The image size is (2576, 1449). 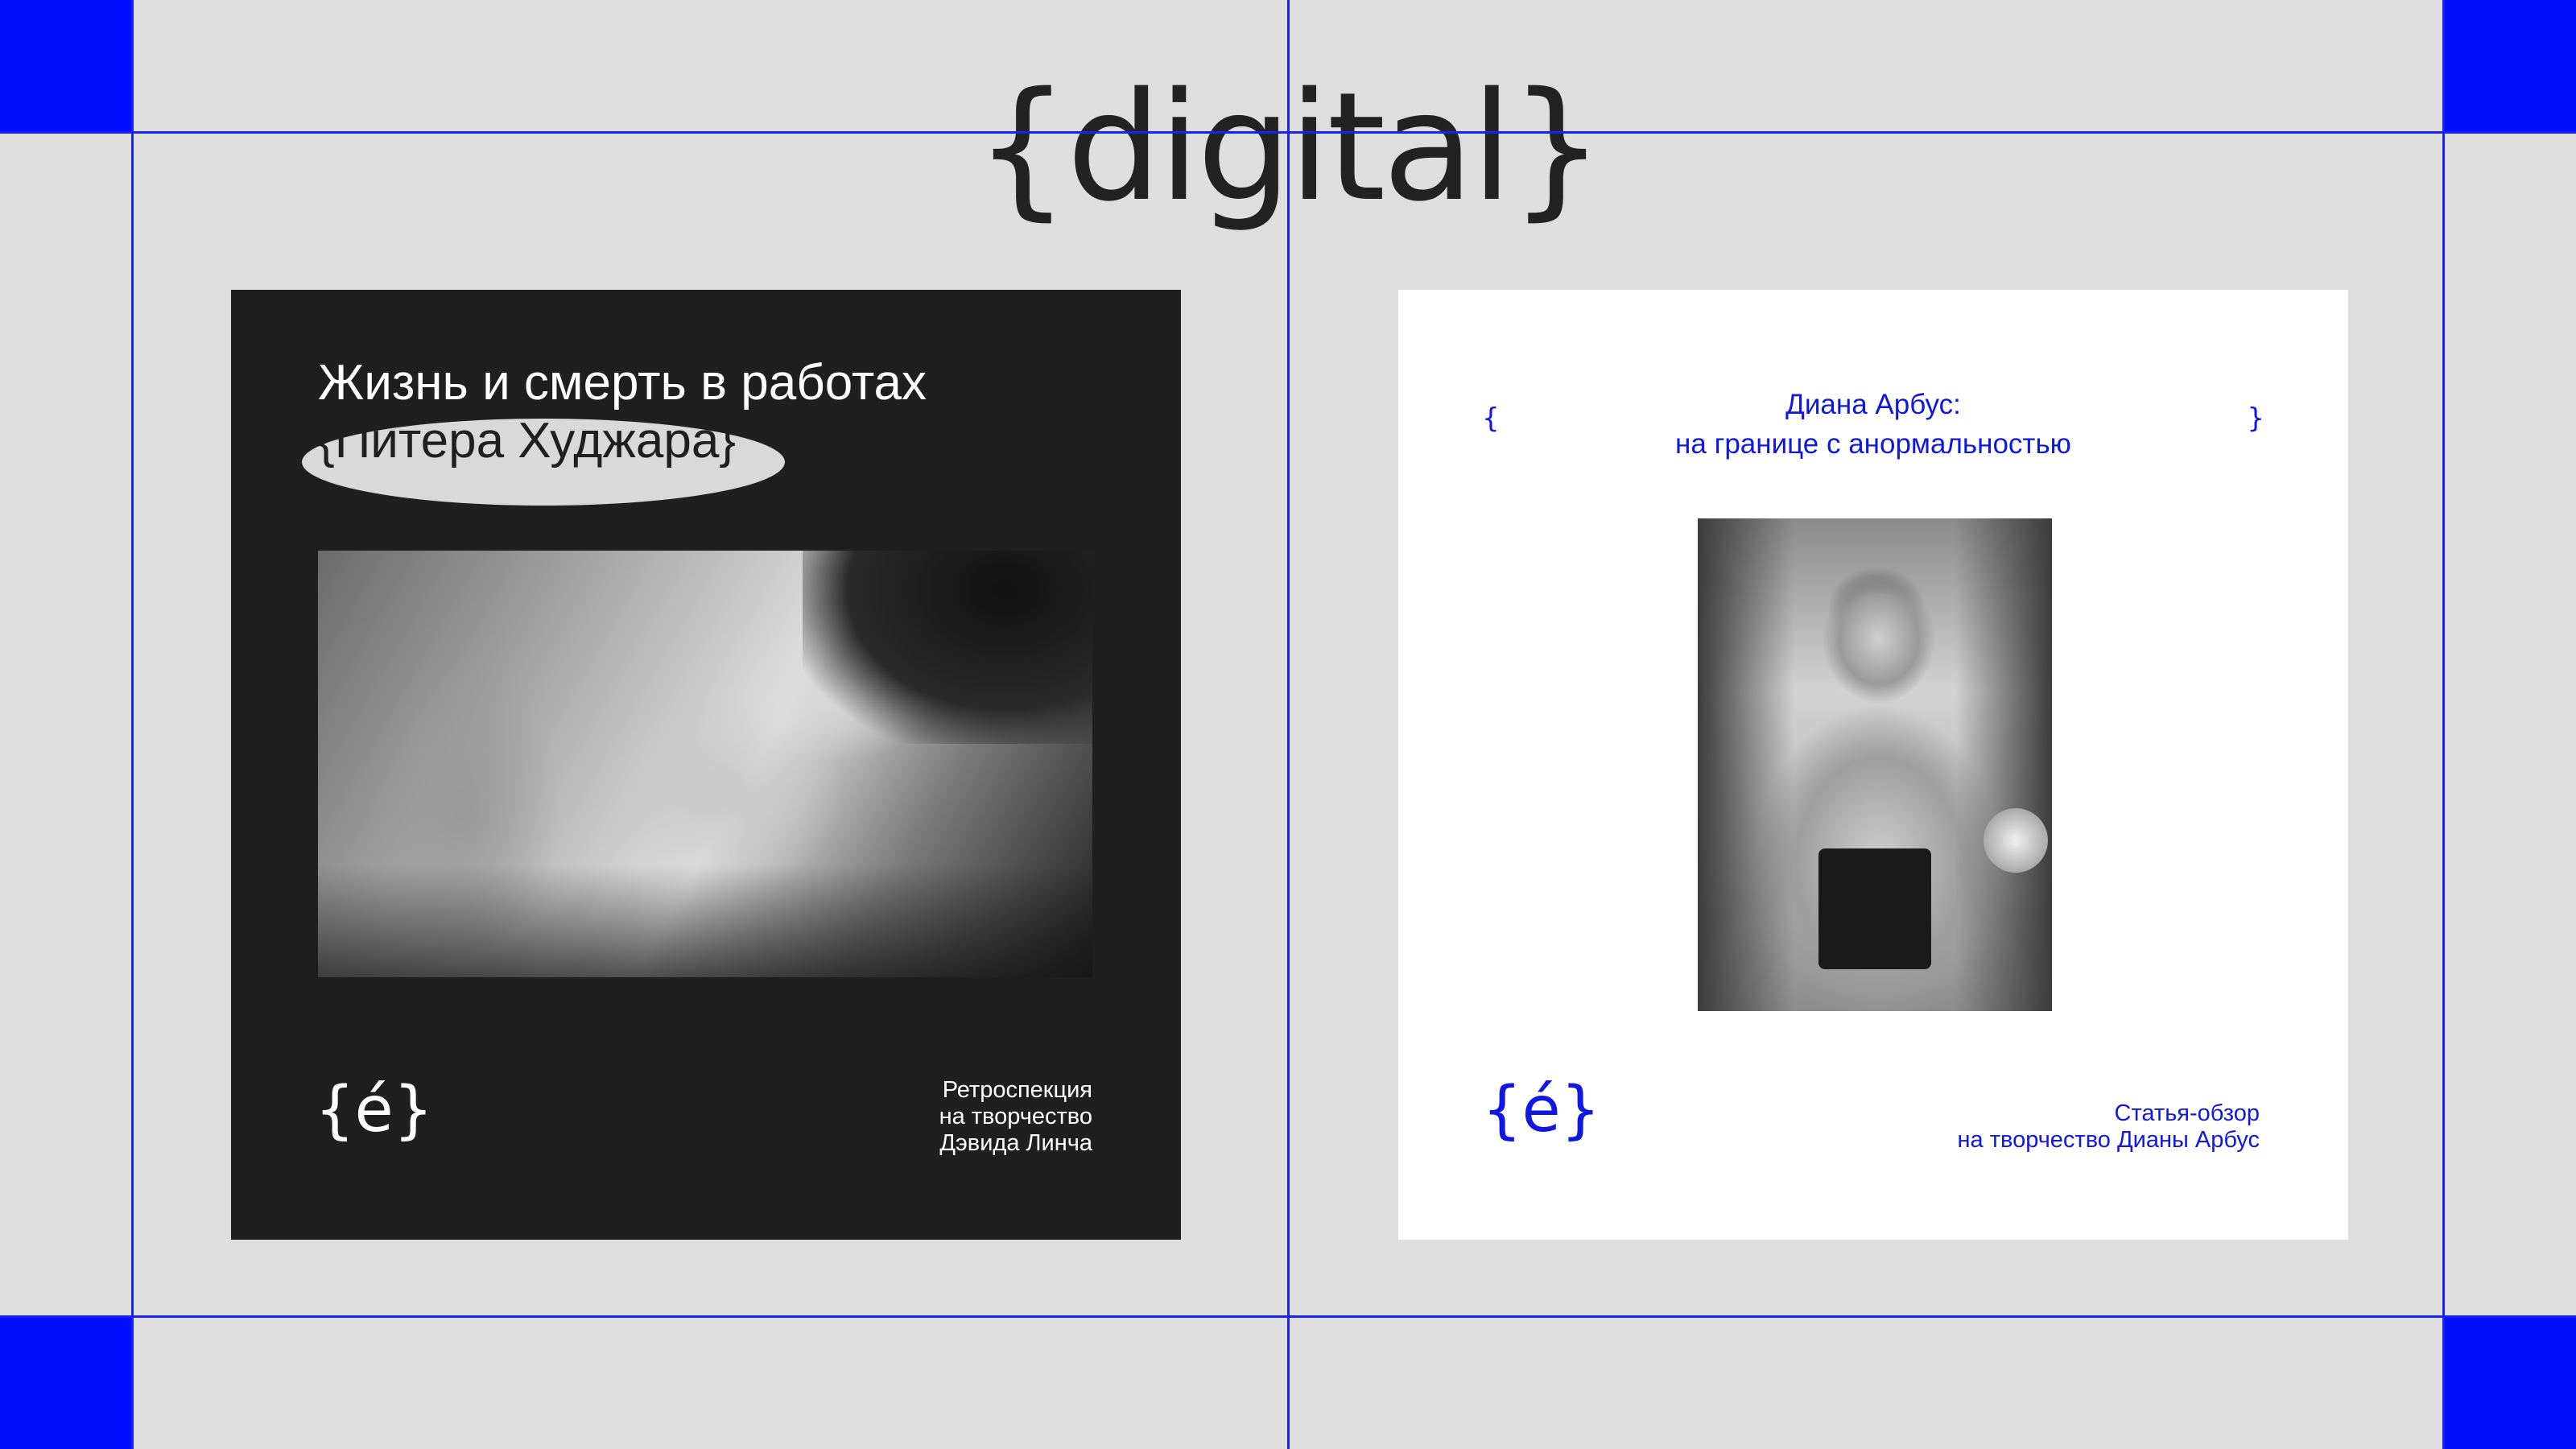 What do you see at coordinates (891, 1117) in the screenshot?
I see `dark-card-caption: Ретроспекция на творчество Дэвида Линча` at bounding box center [891, 1117].